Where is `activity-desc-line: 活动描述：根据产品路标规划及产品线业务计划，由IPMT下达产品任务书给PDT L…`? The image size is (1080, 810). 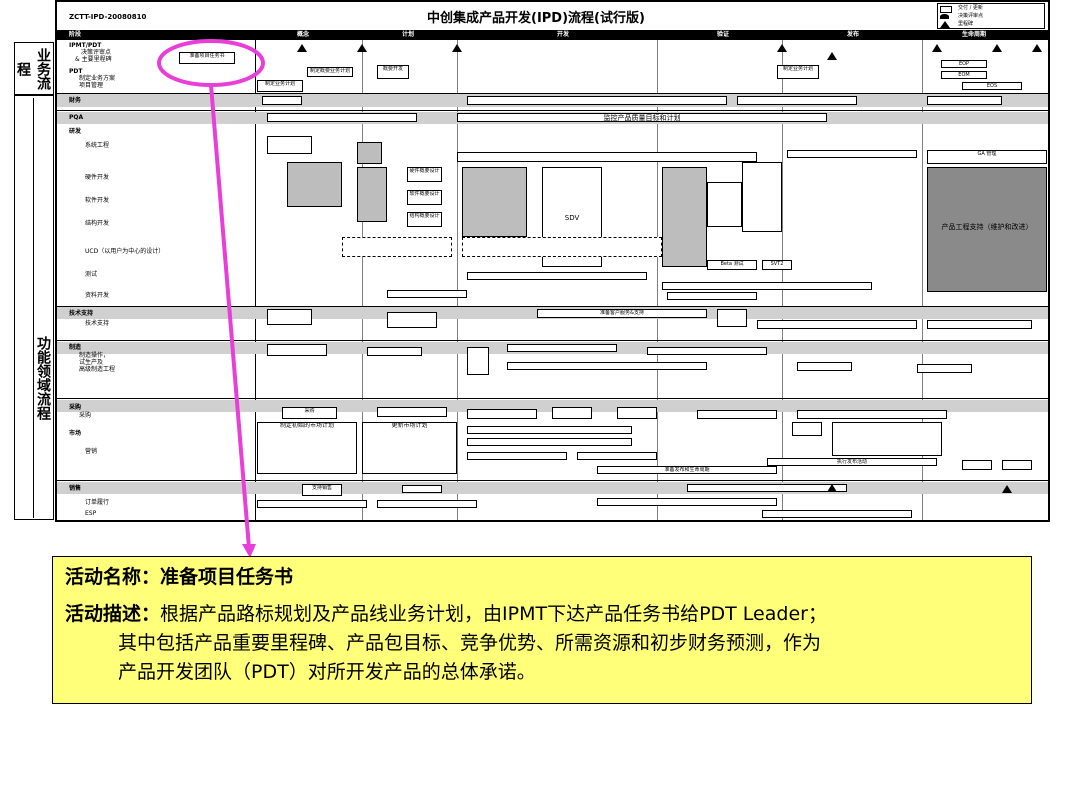
activity-desc-line: 活动描述：根据产品路标规划及产品线业务计划，由IPMT下达产品任务书给PDT L… is located at coordinates (542, 614).